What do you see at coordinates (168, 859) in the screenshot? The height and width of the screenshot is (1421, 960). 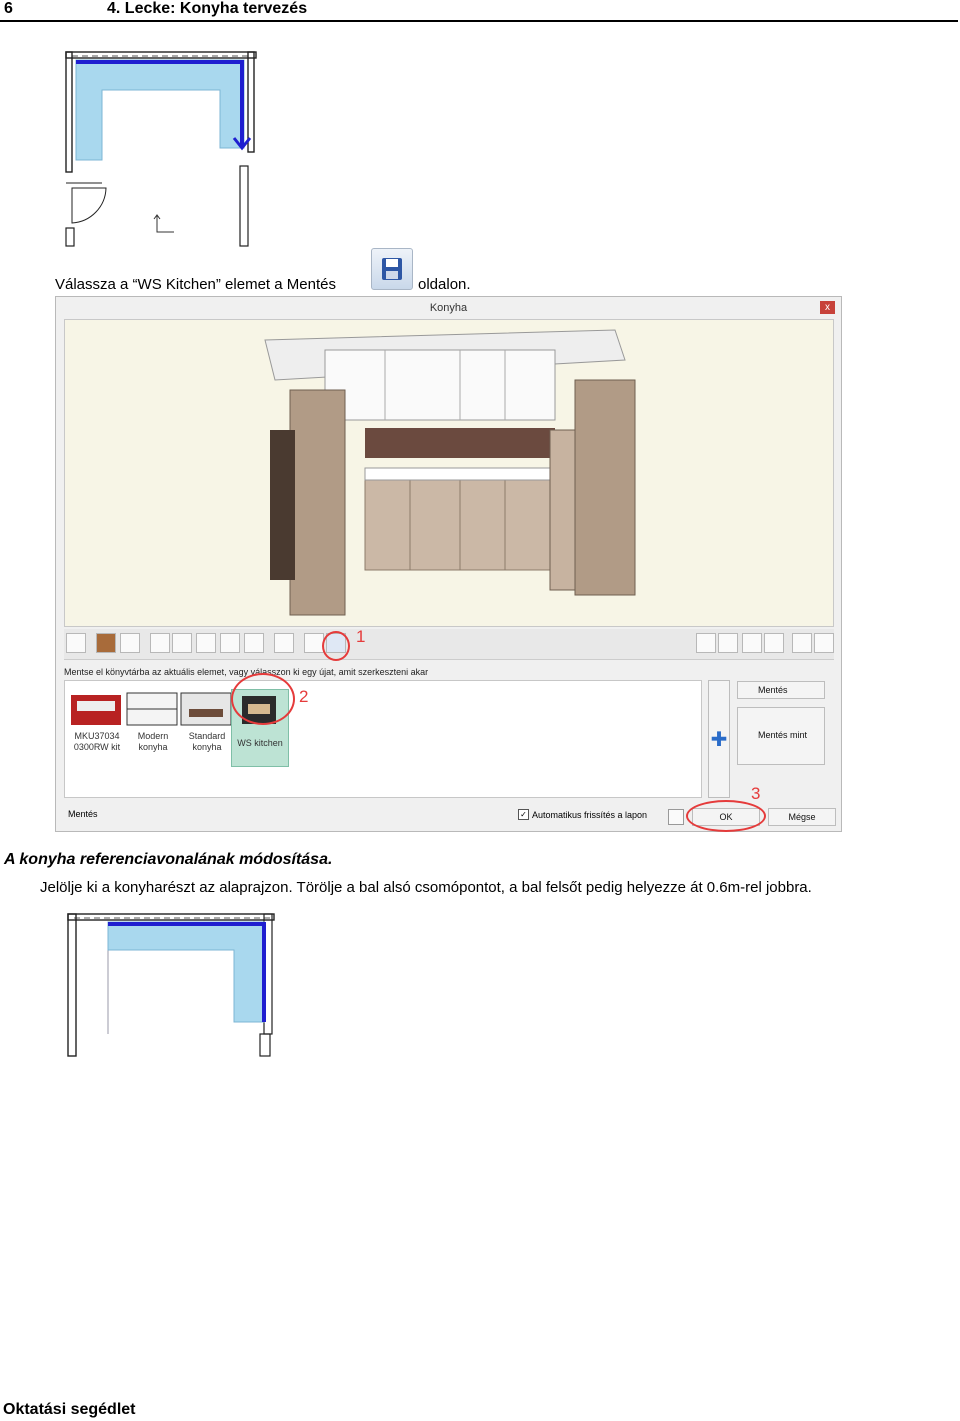 I see `section-title: A konyha referenciavonalának módosítása.` at bounding box center [168, 859].